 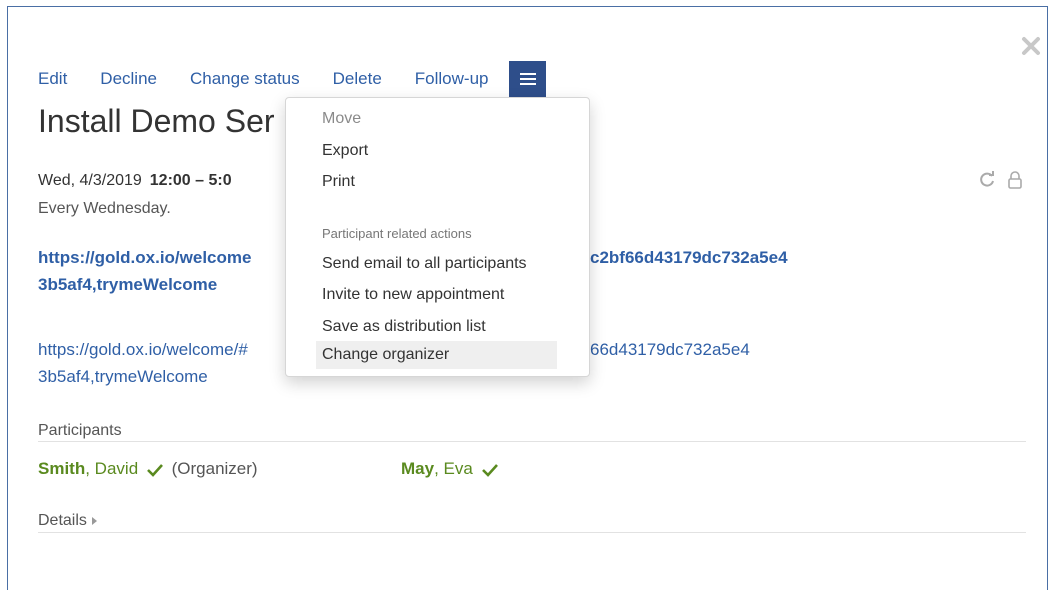 I want to click on recurrence-text: Every Wednesday., so click(x=104, y=208).